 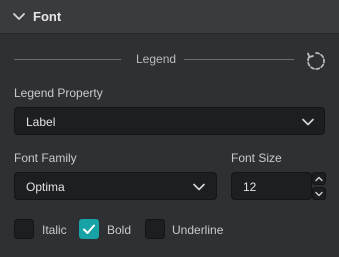 I want to click on bold-label: Bold, so click(x=119, y=230).